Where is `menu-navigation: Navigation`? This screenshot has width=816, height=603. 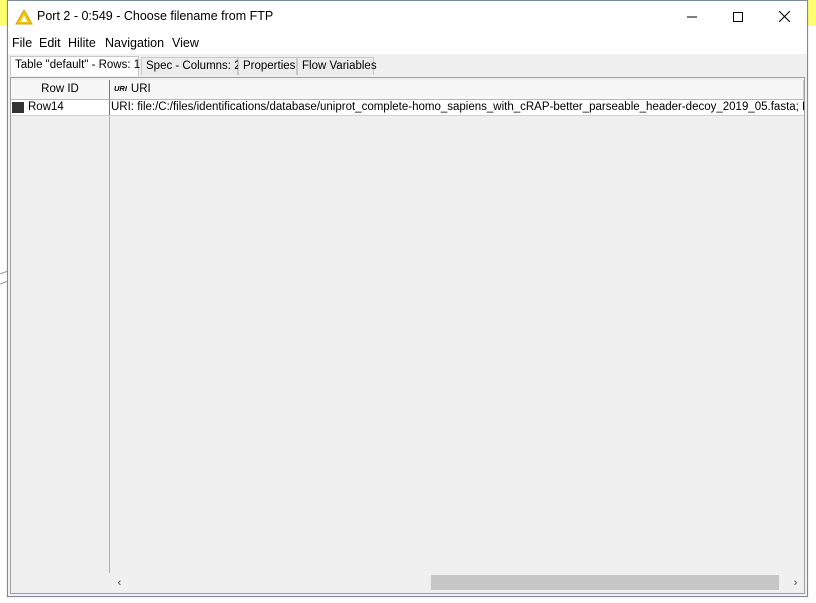 menu-navigation: Navigation is located at coordinates (134, 43).